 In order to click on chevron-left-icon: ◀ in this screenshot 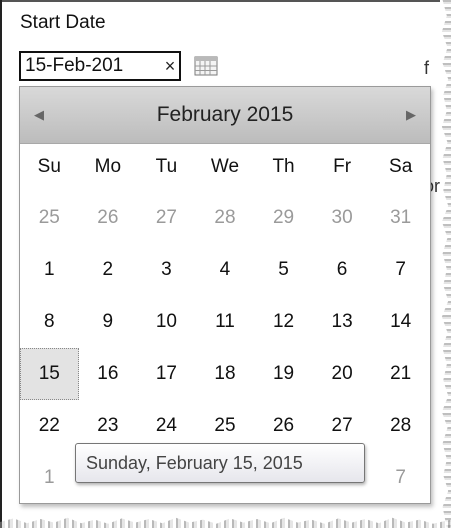, I will do `click(39, 114)`.